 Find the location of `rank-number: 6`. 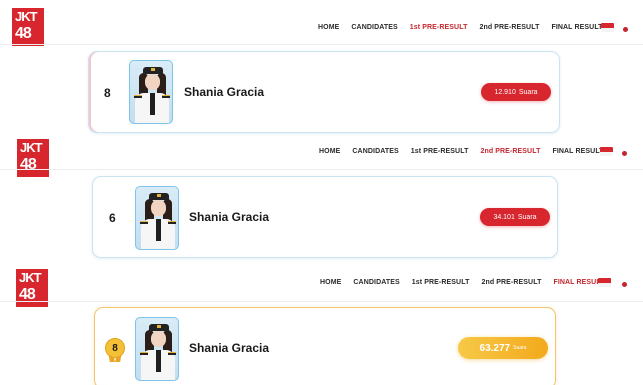

rank-number: 6 is located at coordinates (112, 218).